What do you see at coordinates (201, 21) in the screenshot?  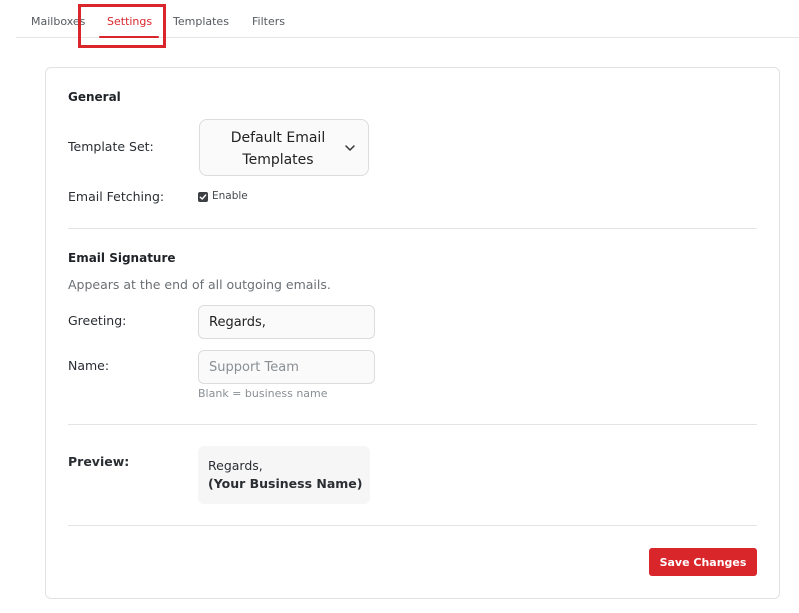 I see `tab-templates: Templates` at bounding box center [201, 21].